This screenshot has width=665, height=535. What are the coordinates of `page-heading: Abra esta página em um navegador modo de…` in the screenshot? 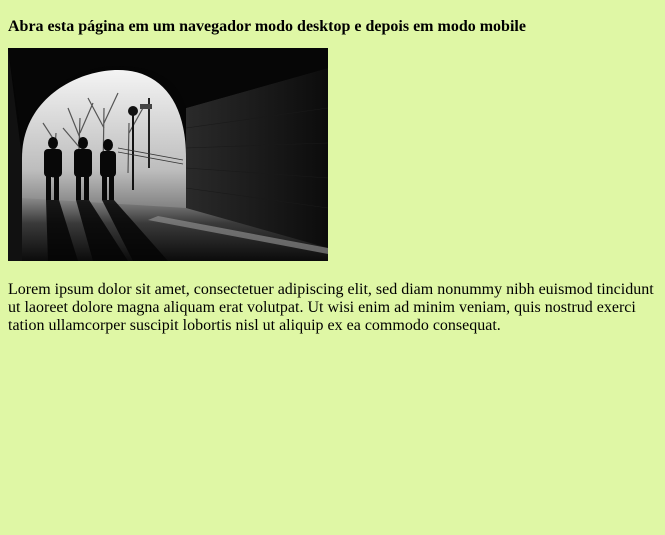 It's located at (267, 26).